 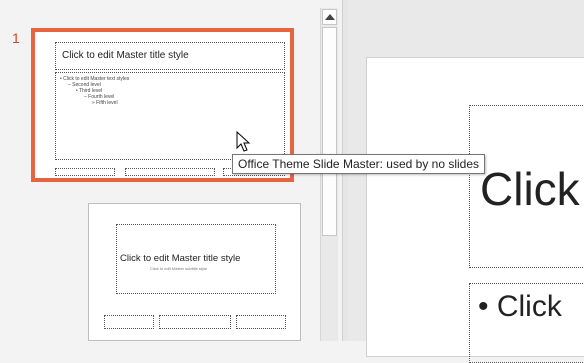 I want to click on layout-title-text: Click to edit Master title style, so click(x=180, y=258).